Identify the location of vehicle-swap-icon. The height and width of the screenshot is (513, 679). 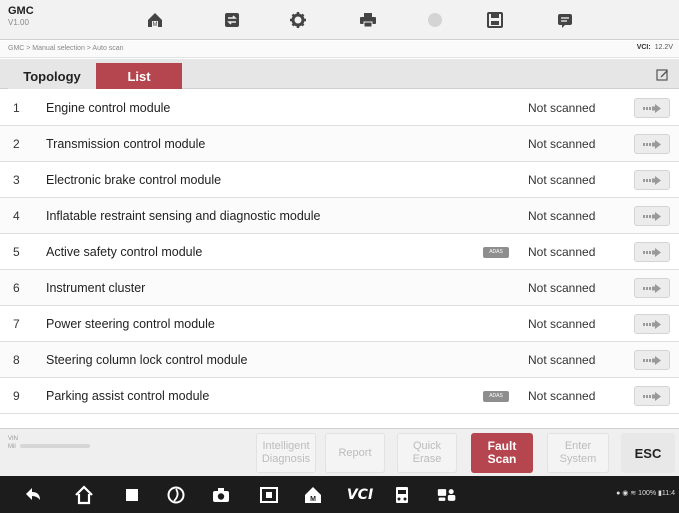
(232, 20).